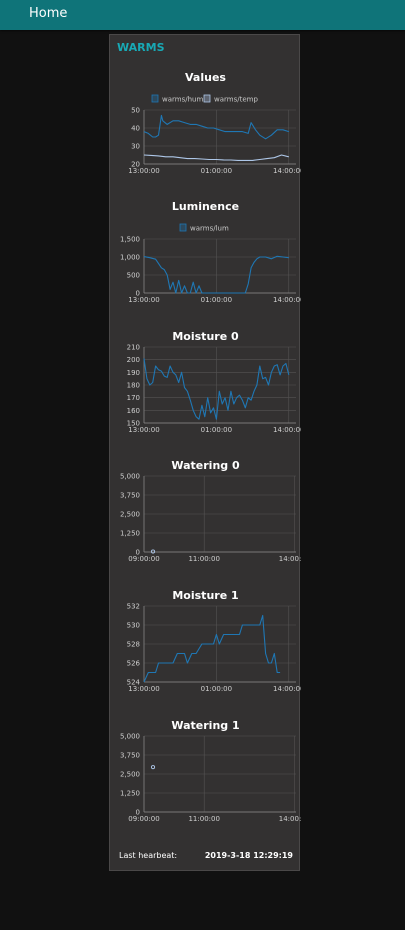 This screenshot has width=405, height=930. Describe the element at coordinates (205, 725) in the screenshot. I see `chart-title: Watering 1` at that location.